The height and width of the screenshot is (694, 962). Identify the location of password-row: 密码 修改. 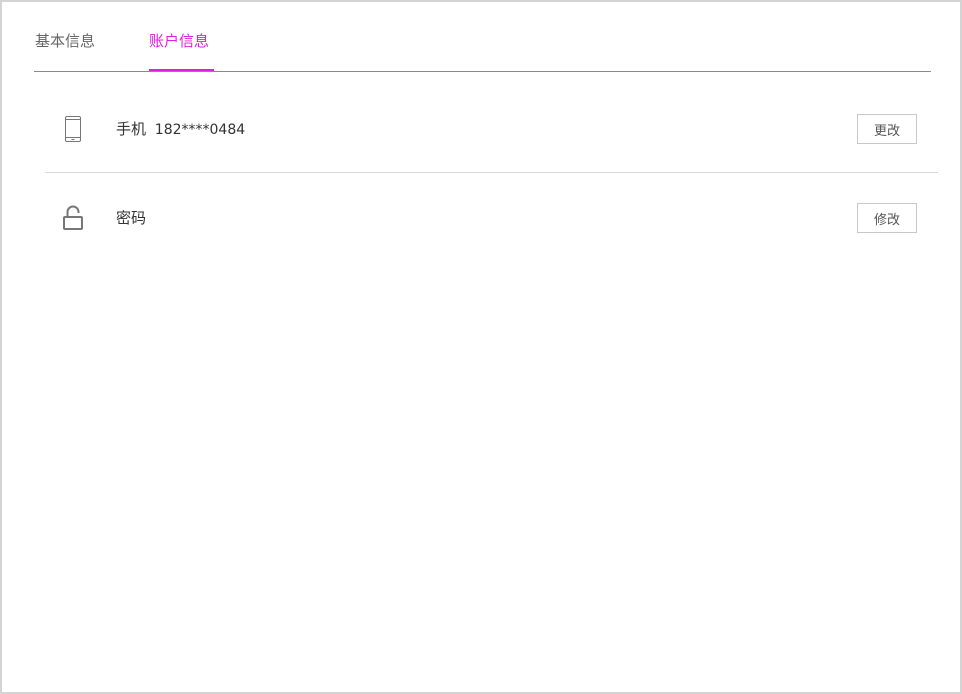
(491, 218).